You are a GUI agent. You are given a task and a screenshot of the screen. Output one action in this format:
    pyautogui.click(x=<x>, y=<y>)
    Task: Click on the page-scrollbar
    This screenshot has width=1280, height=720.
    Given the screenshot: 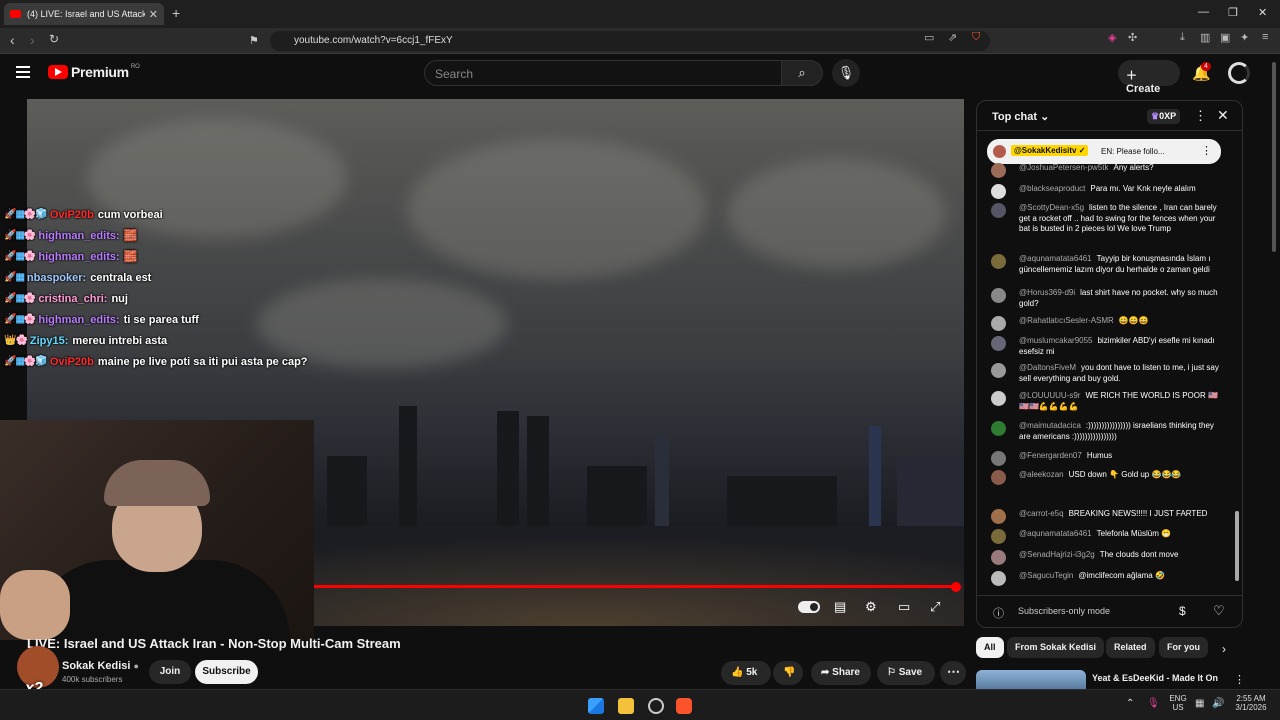 What is the action you would take?
    pyautogui.click(x=1274, y=157)
    